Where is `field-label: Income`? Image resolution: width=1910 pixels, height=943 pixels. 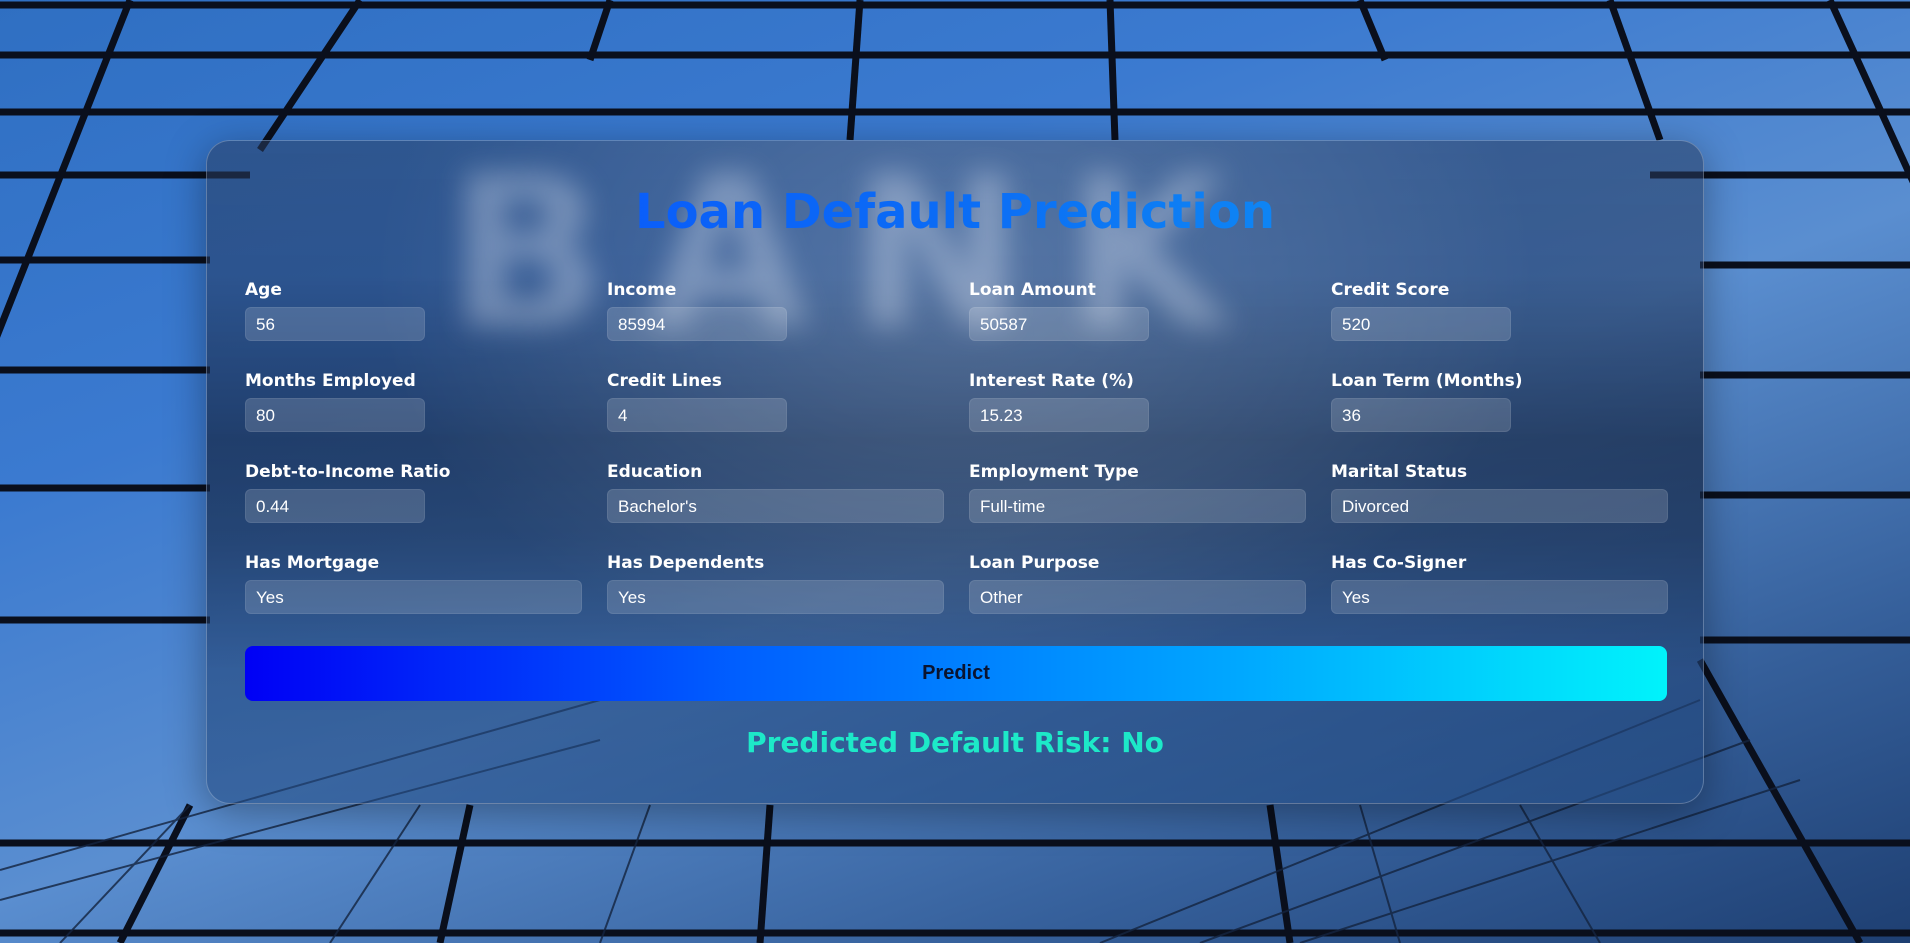 field-label: Income is located at coordinates (642, 290).